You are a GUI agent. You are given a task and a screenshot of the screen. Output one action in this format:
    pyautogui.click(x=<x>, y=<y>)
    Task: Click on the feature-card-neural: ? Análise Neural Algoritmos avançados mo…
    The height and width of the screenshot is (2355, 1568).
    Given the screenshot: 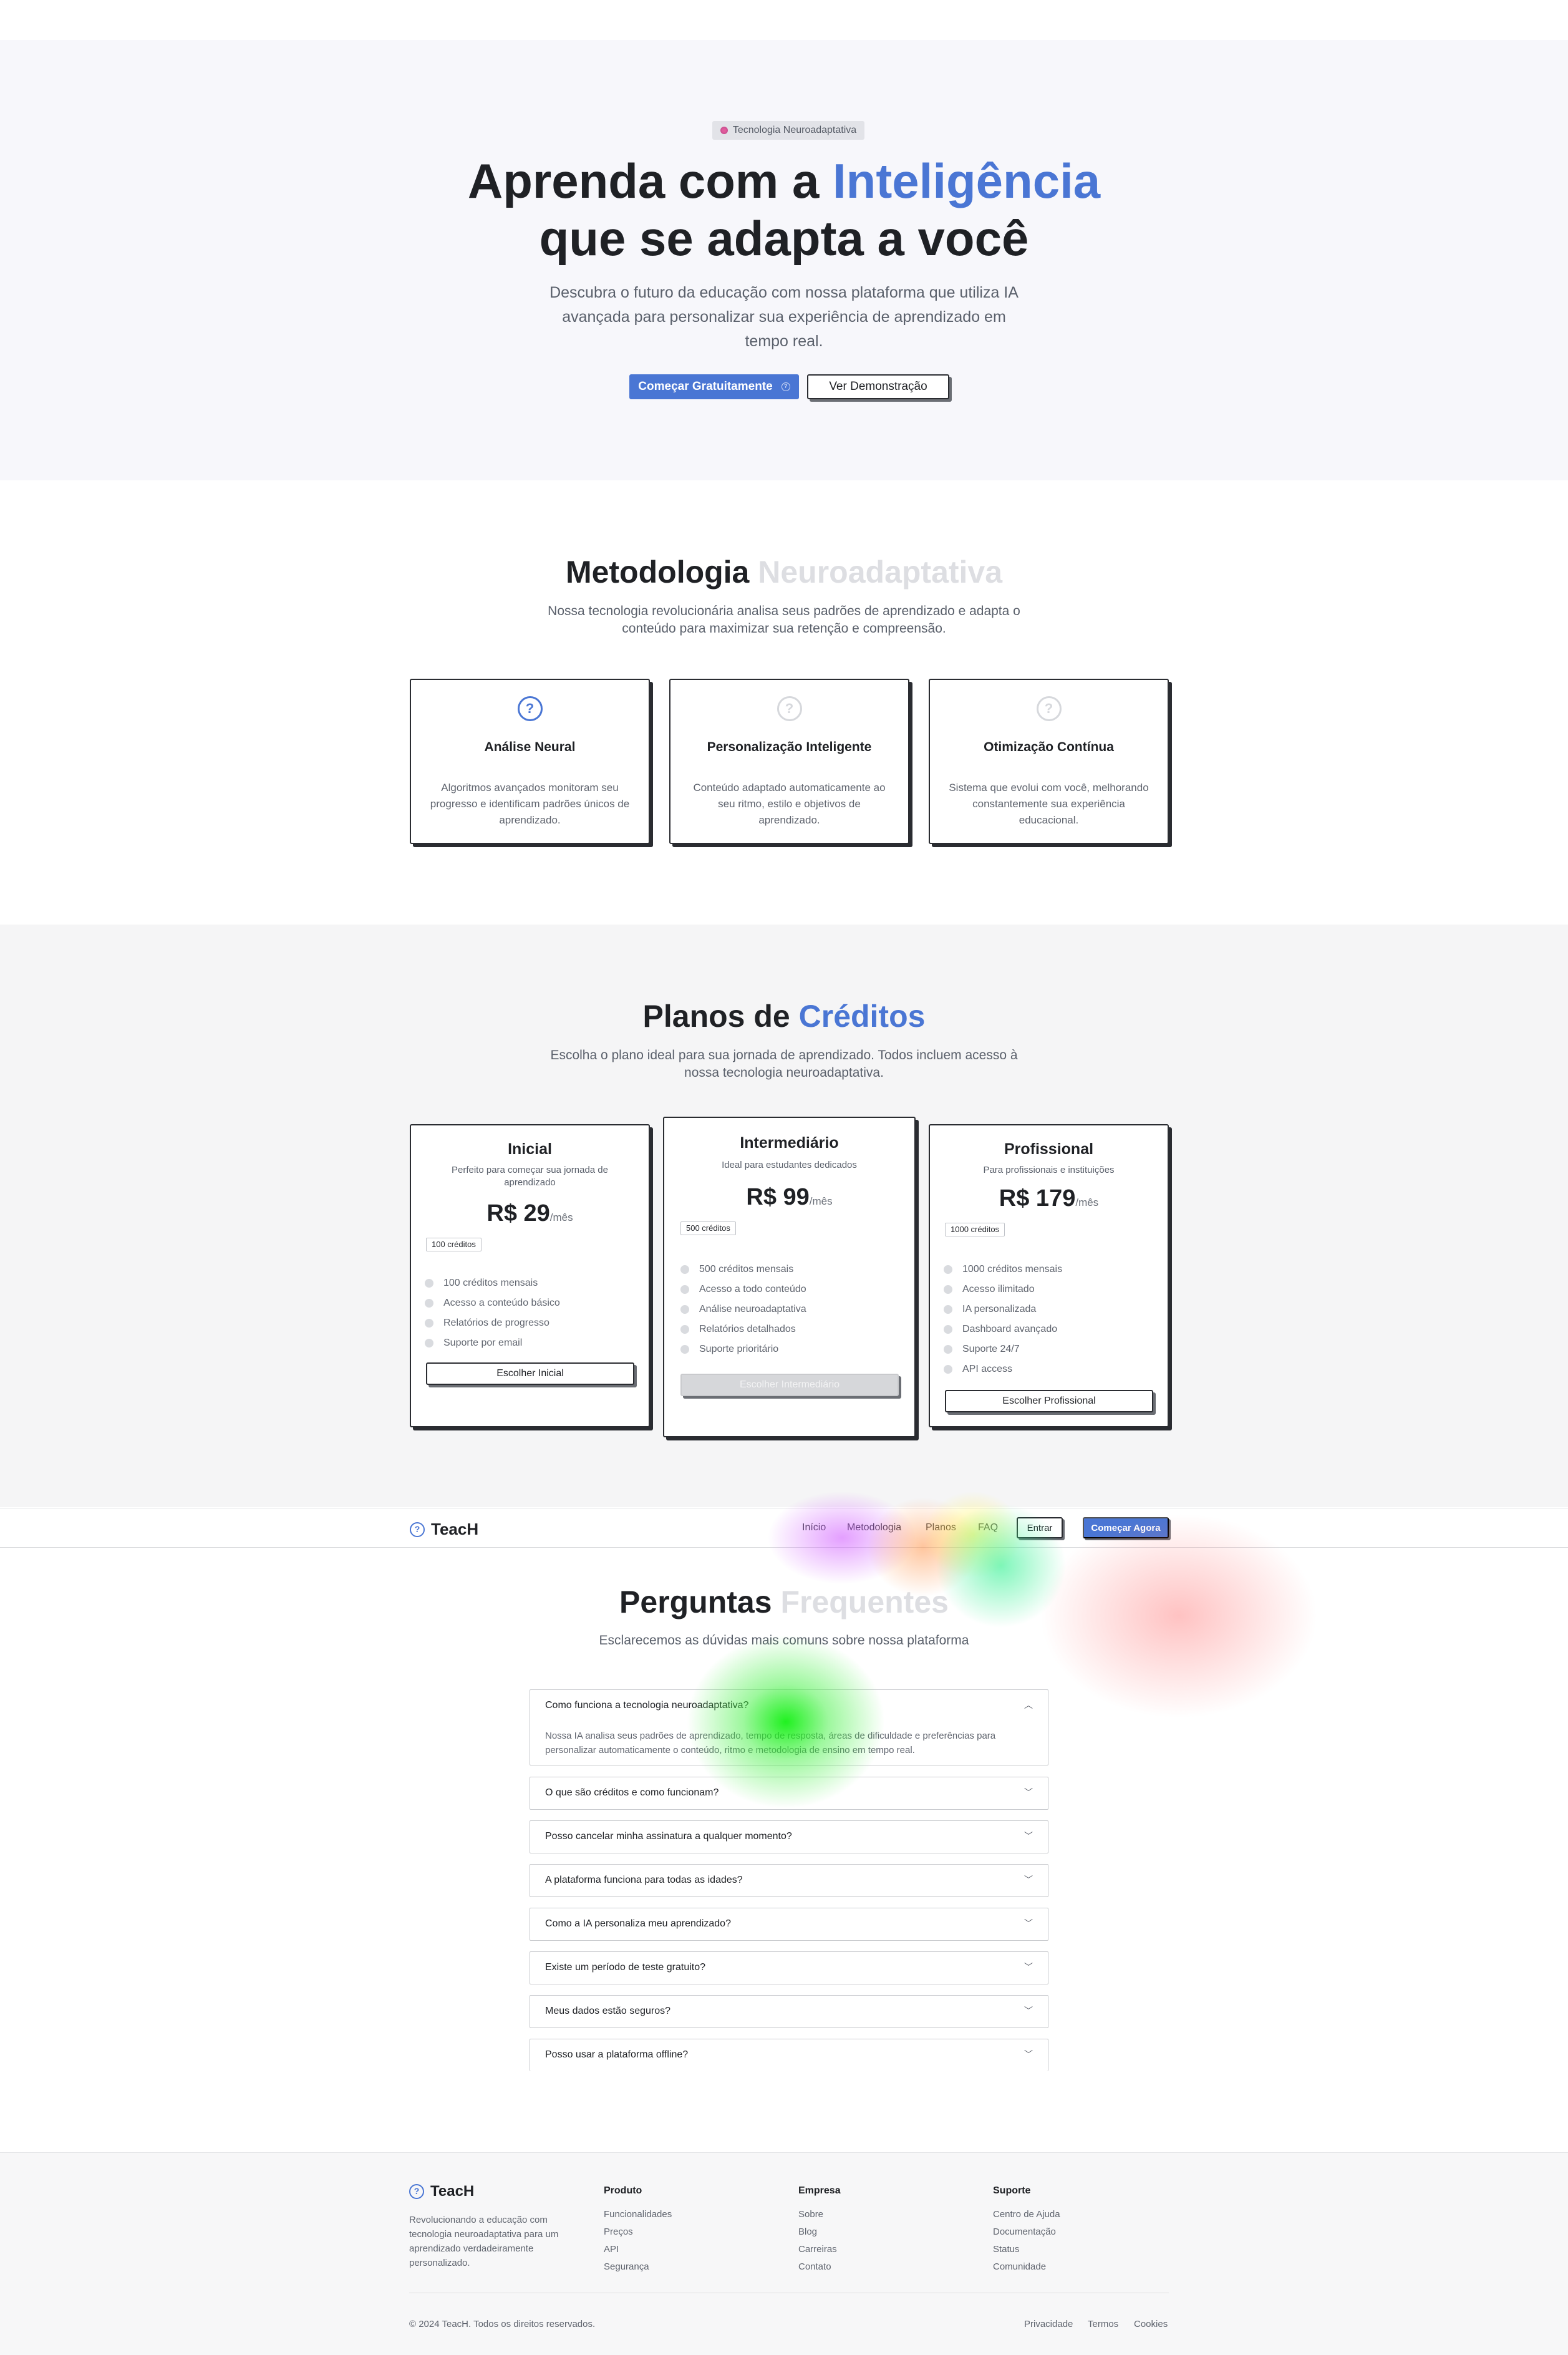 What is the action you would take?
    pyautogui.click(x=530, y=762)
    